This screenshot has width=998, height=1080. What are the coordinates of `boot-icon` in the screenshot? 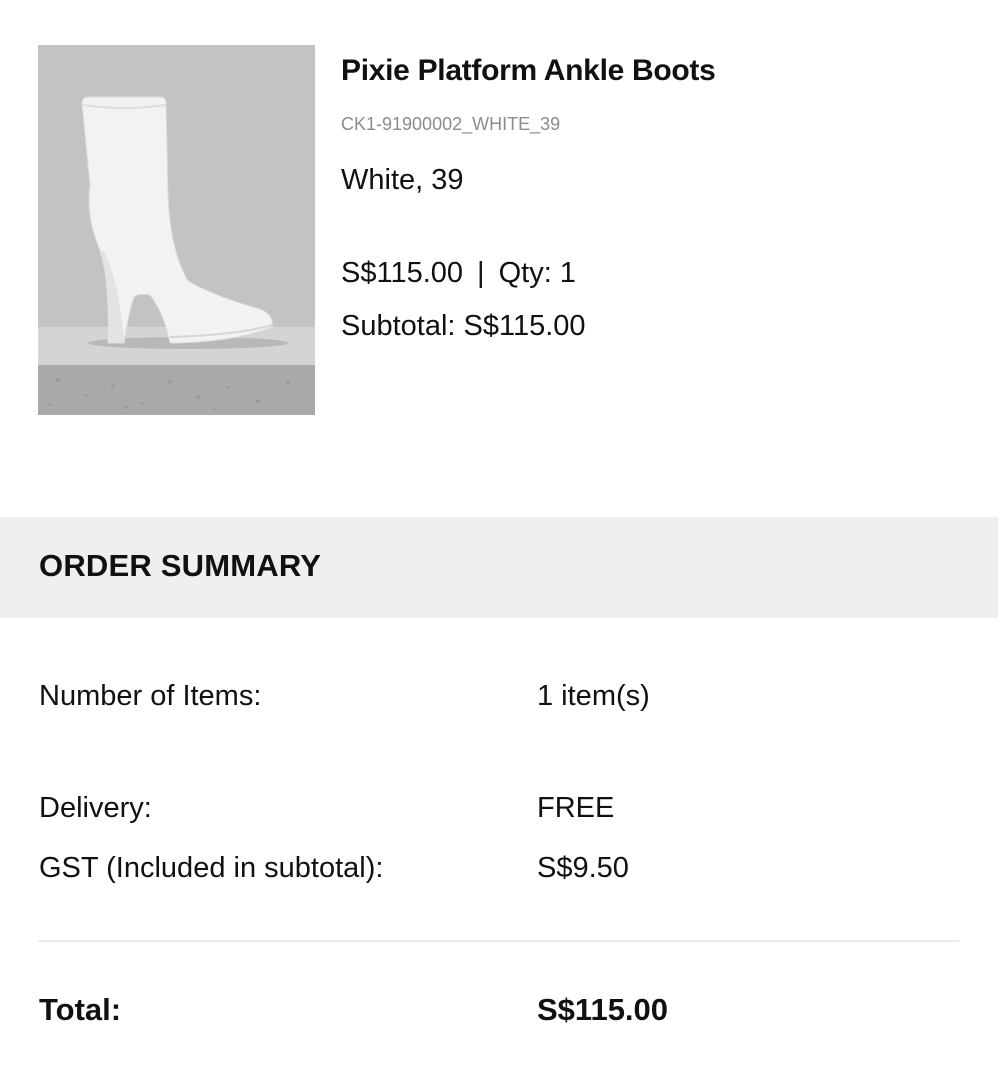 It's located at (176, 230).